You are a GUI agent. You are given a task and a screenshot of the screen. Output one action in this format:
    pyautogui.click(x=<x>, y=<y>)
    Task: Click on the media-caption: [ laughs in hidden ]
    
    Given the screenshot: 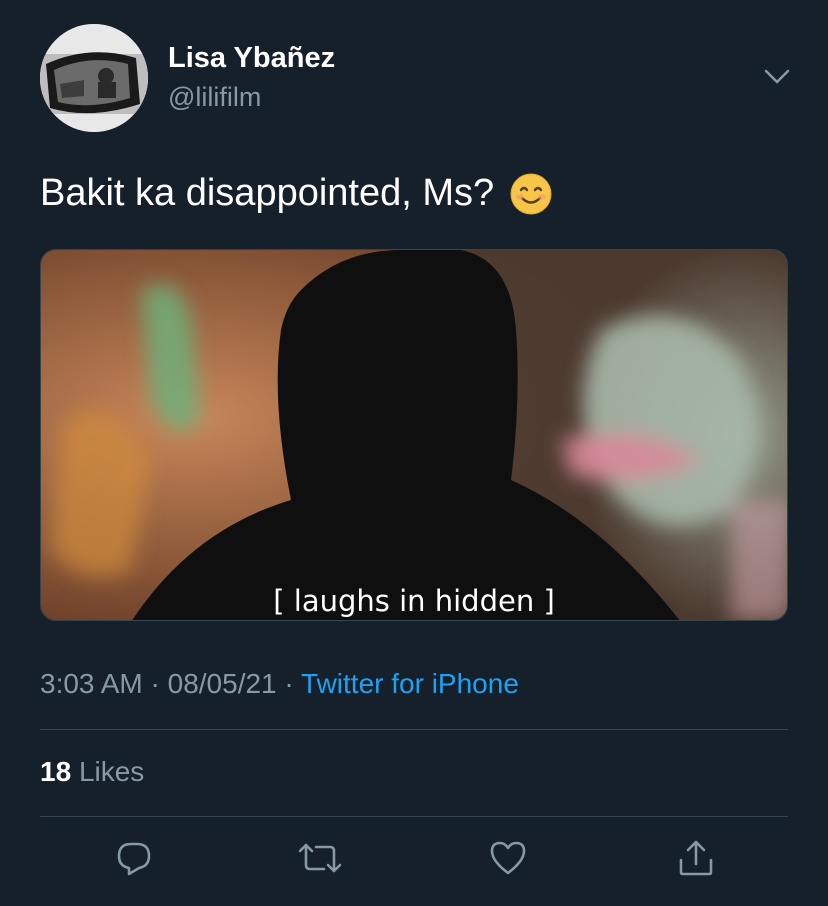 What is the action you would take?
    pyautogui.click(x=414, y=601)
    